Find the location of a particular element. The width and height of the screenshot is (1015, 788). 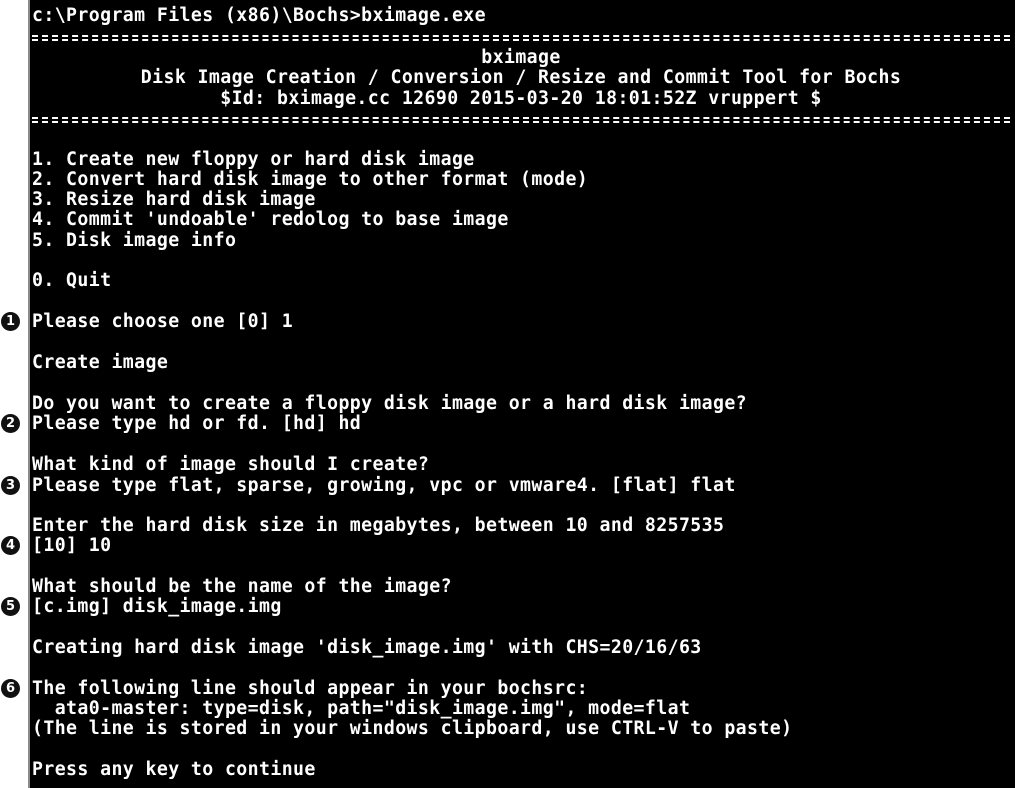

image-name-answer: [c.img] disk_image.img is located at coordinates (157, 606).